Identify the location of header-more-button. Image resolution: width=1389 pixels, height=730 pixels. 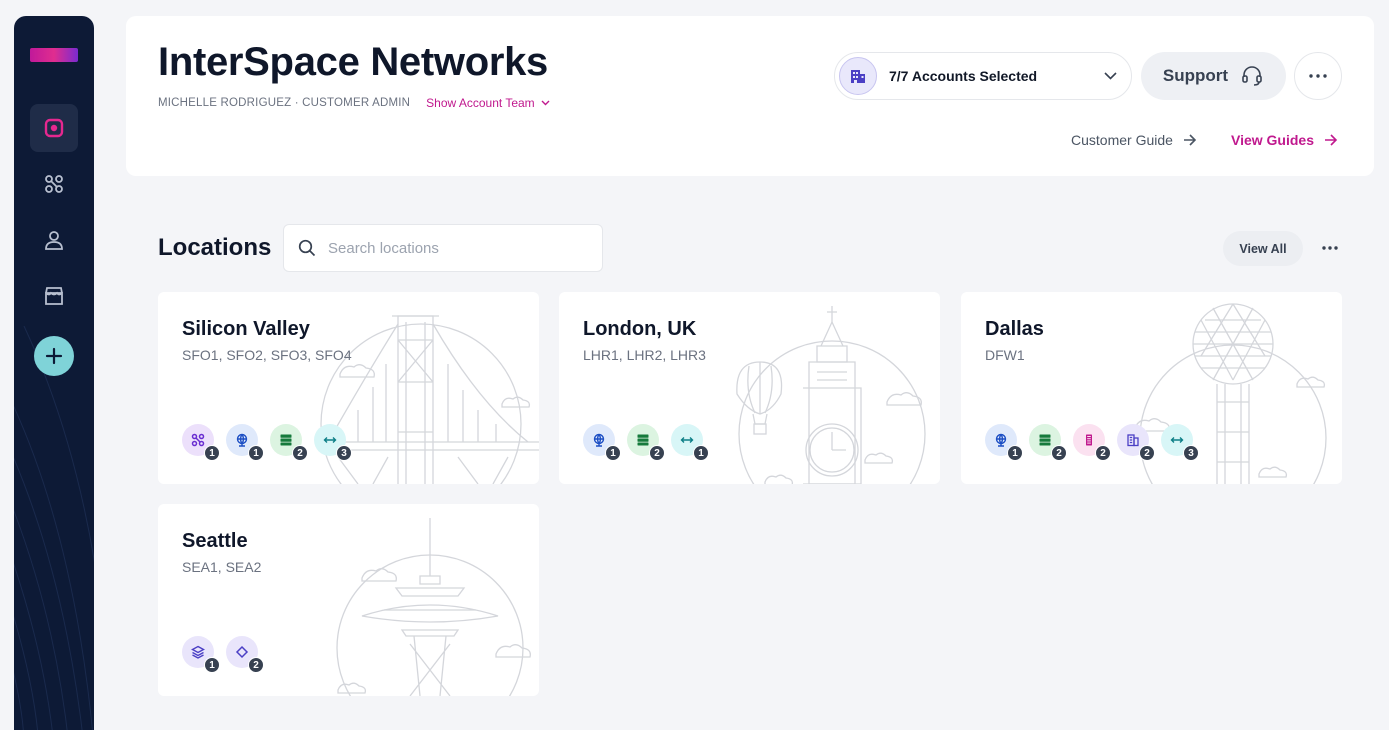
(1318, 76).